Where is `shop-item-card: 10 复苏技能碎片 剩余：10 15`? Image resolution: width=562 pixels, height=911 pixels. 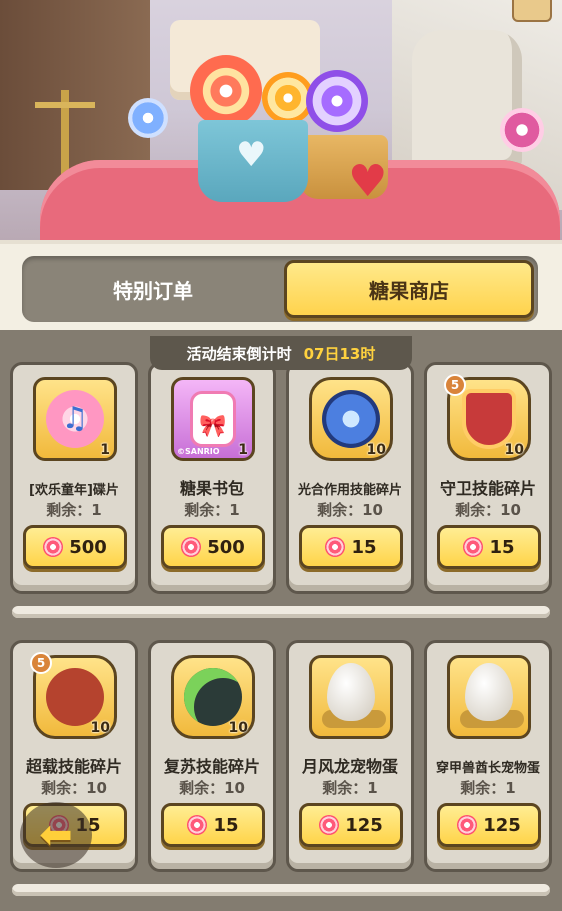 shop-item-card: 10 复苏技能碎片 剩余：10 15 is located at coordinates (212, 756).